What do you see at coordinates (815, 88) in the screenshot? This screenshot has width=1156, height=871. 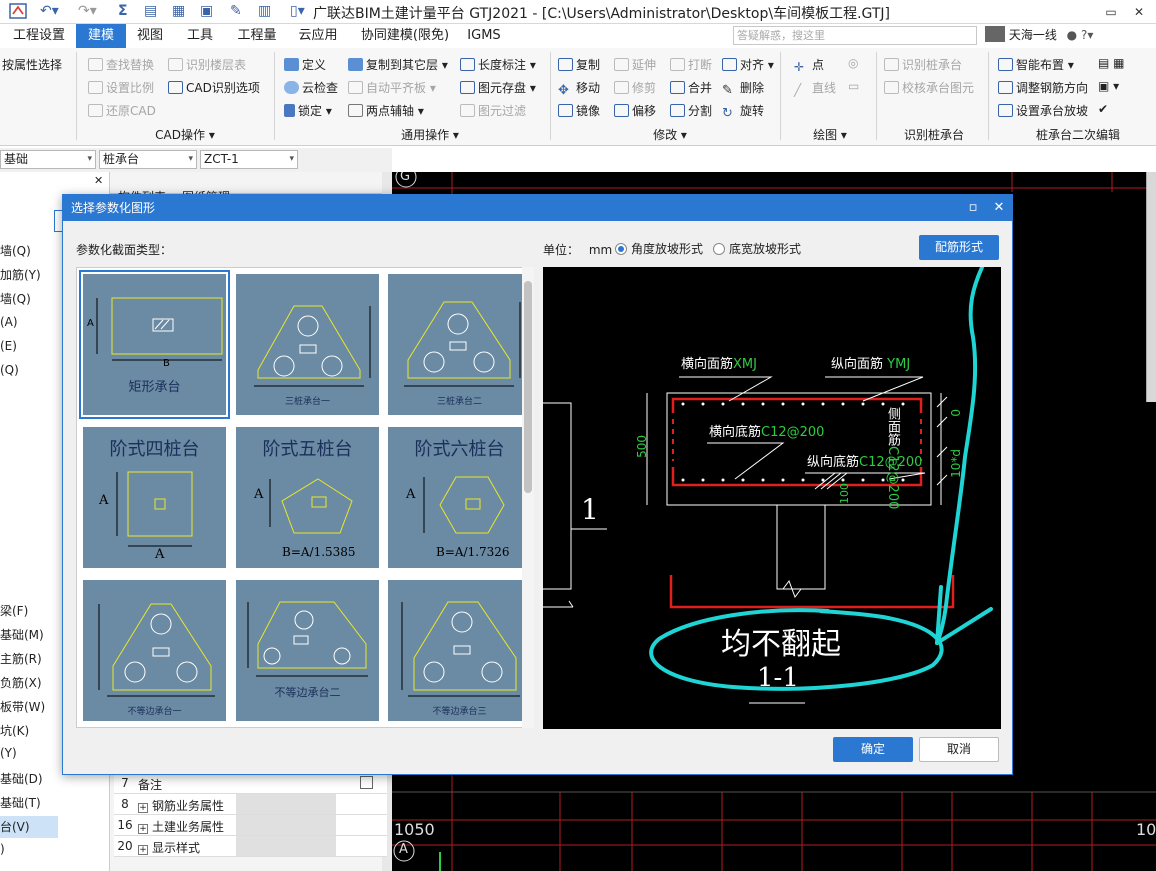 I see `line-button: ╱ 直线` at bounding box center [815, 88].